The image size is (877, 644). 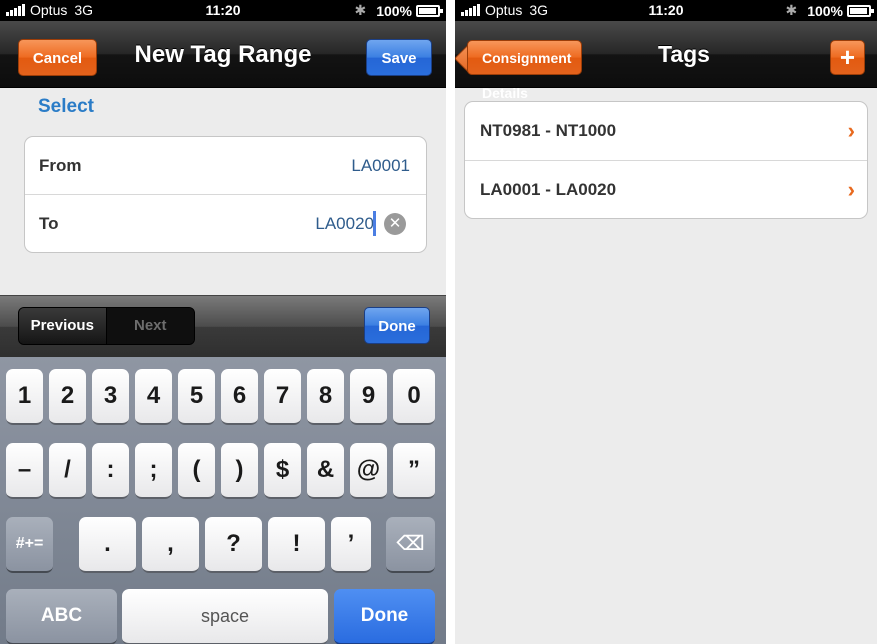 I want to click on key-6: 6, so click(x=239, y=397).